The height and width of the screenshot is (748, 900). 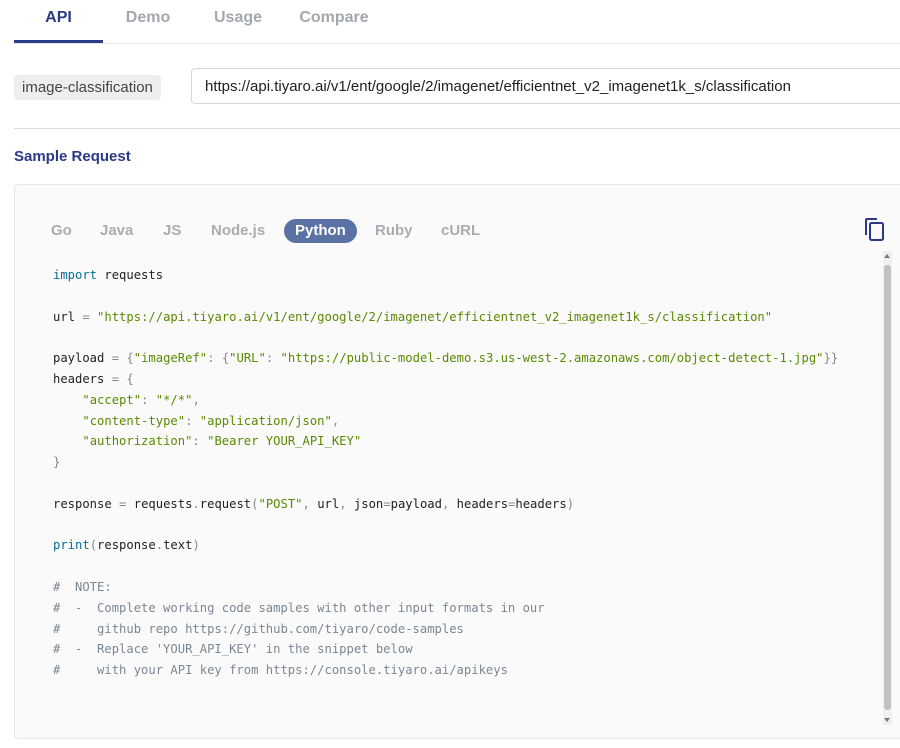 I want to click on code-token: print, so click(x=71, y=545).